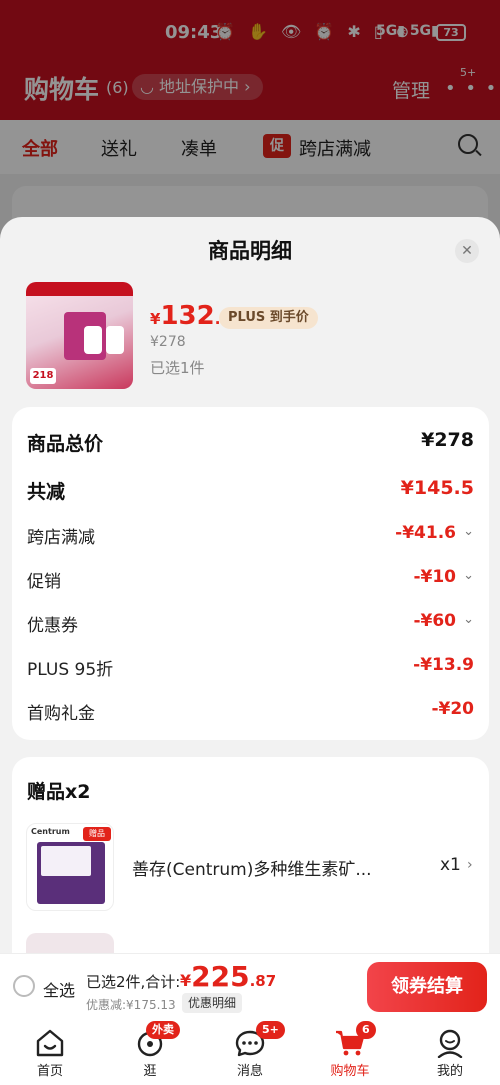 The height and width of the screenshot is (1085, 500). I want to click on product-image-price: 218, so click(43, 376).